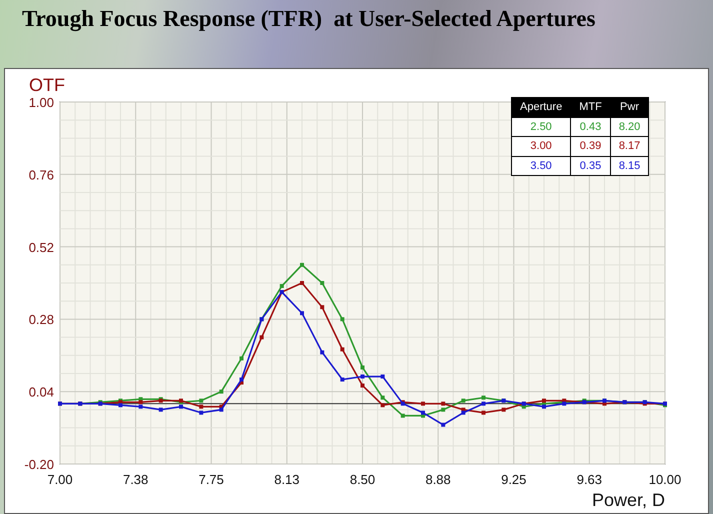 Image resolution: width=713 pixels, height=514 pixels. I want to click on table-cell: 3.50, so click(541, 166).